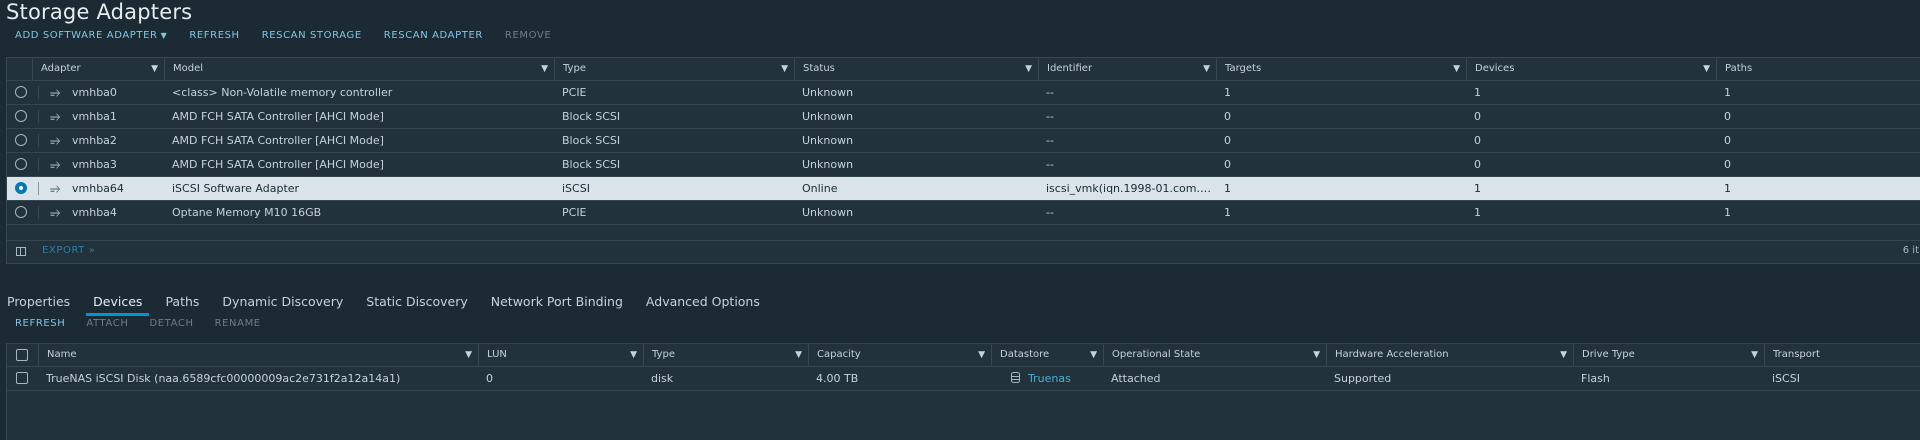 The height and width of the screenshot is (440, 1920). I want to click on device-refresh-button: REFRESH, so click(40, 323).